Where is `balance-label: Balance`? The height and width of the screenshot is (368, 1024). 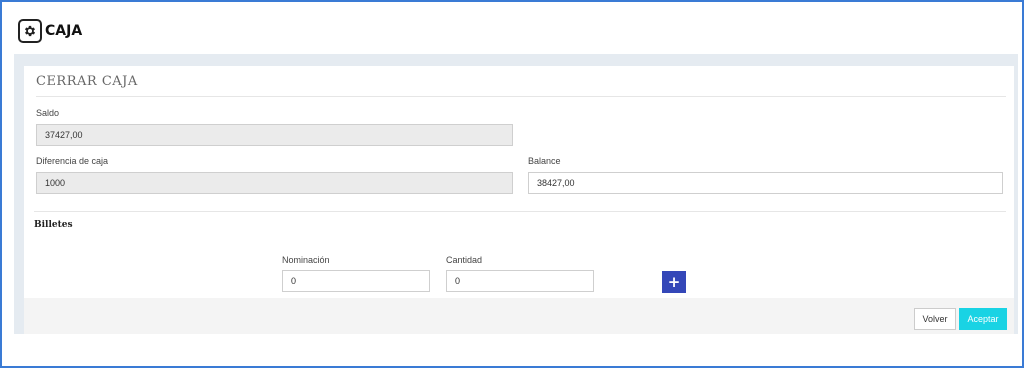 balance-label: Balance is located at coordinates (544, 161).